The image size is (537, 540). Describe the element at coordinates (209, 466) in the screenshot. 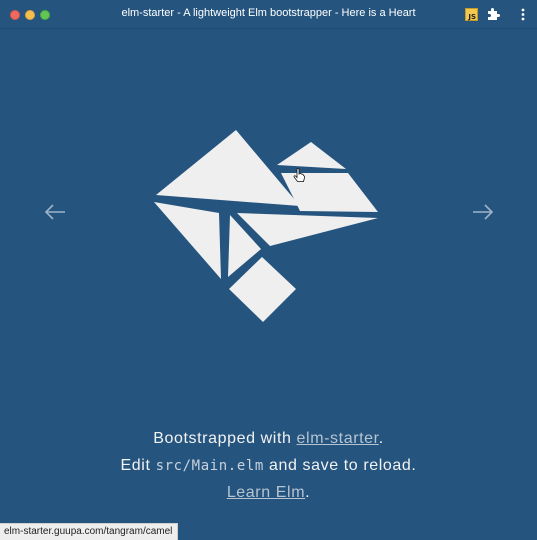

I see `main-file-path: src/Main.elm` at that location.